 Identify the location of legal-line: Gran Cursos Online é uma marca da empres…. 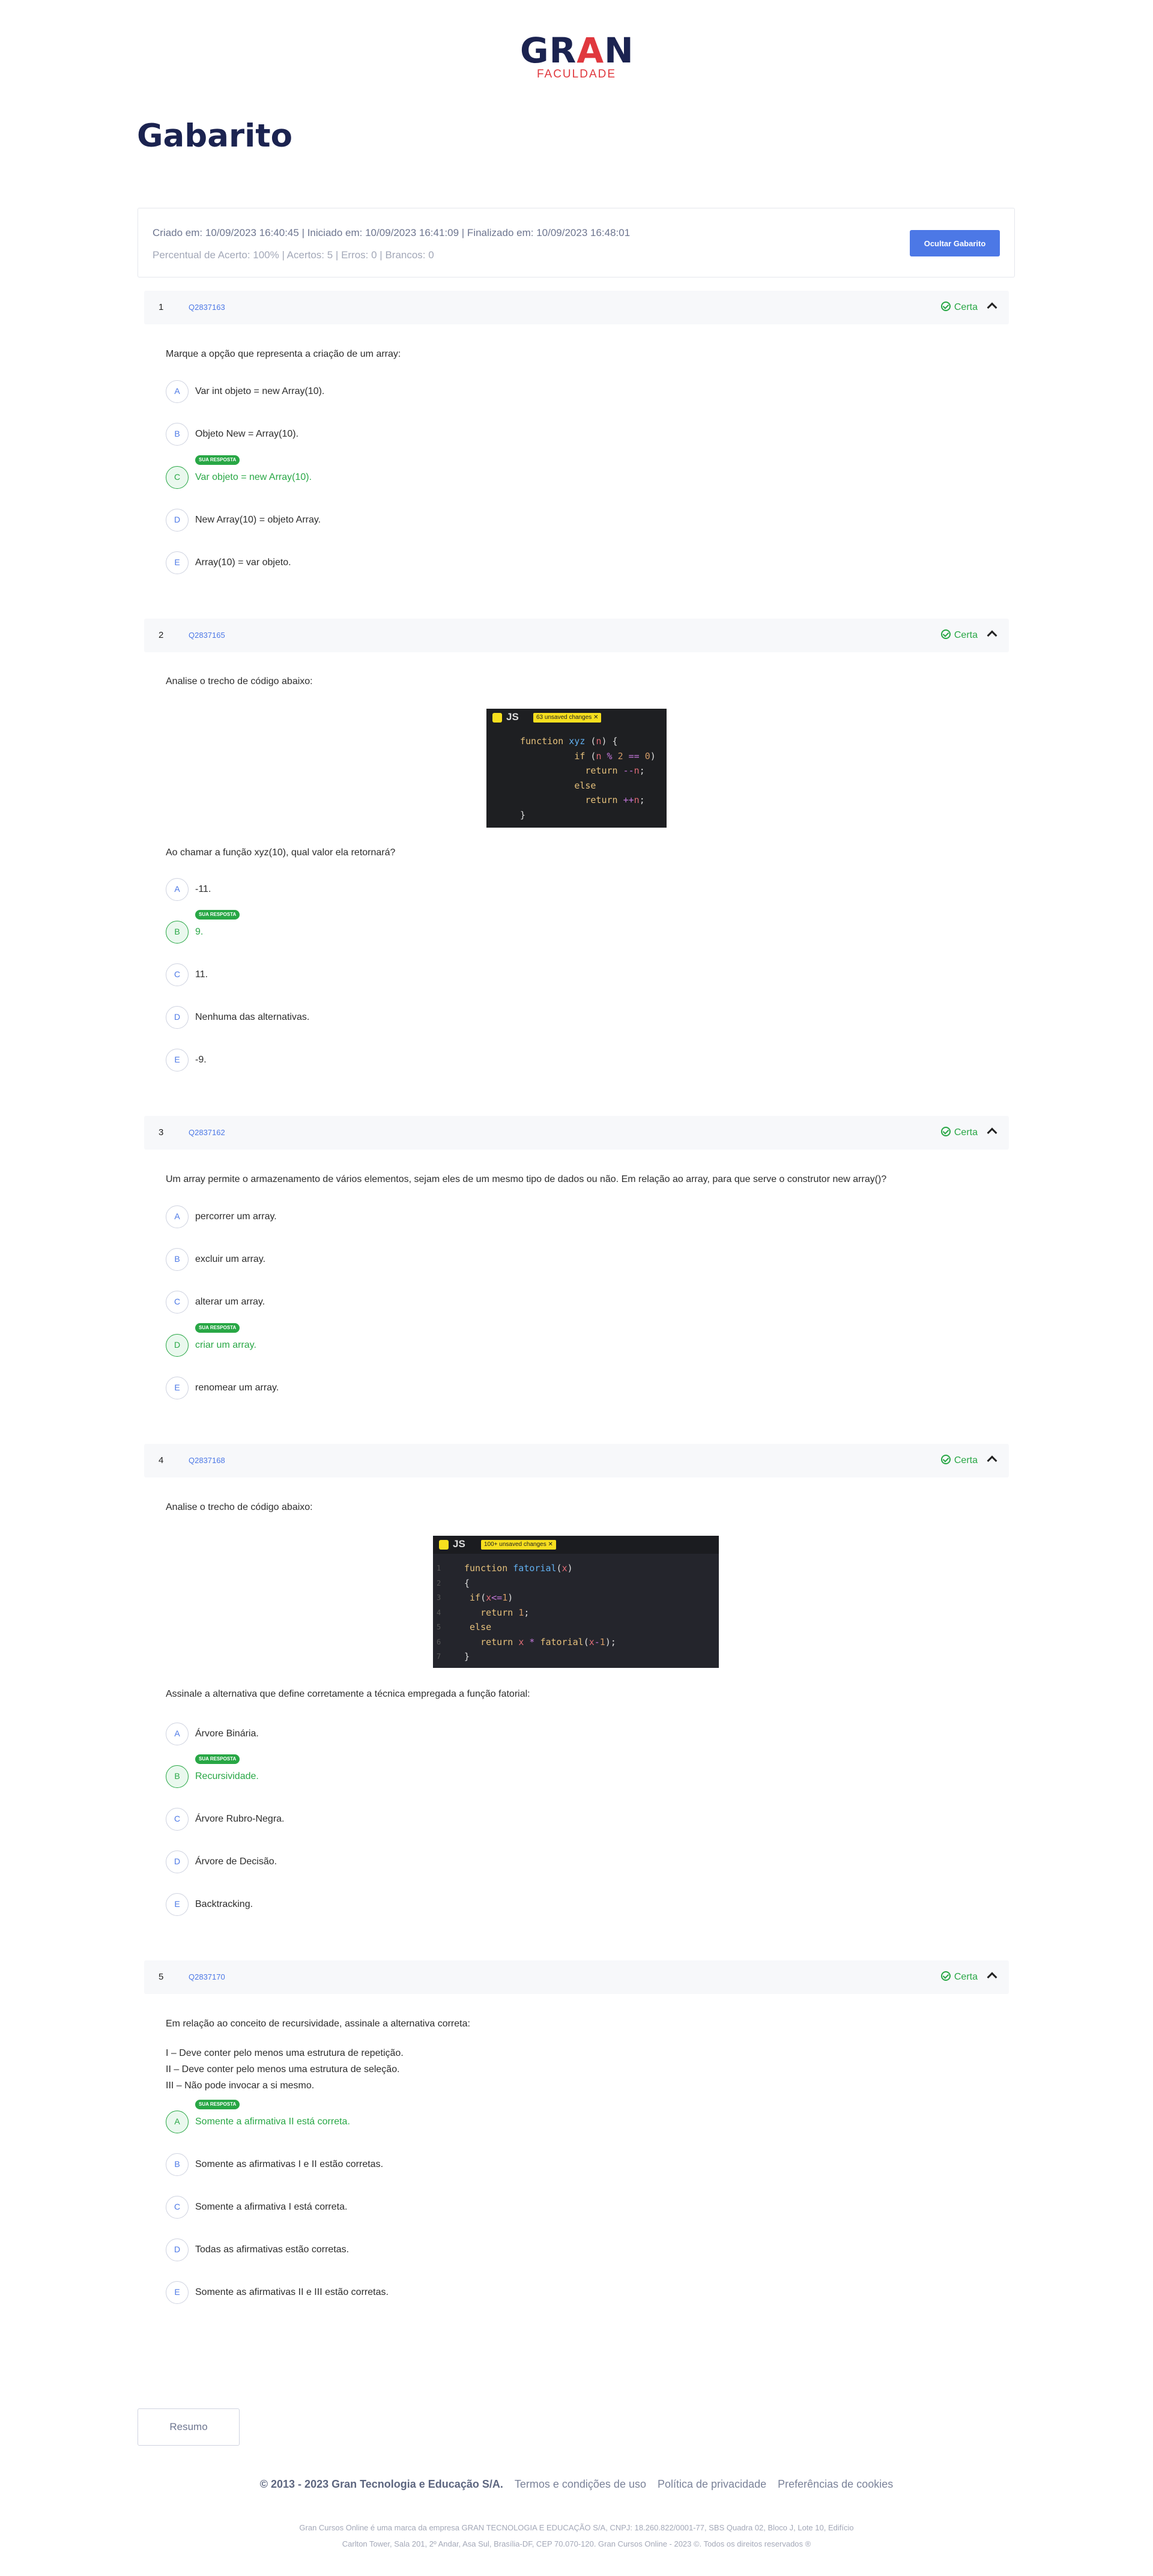
(576, 2527).